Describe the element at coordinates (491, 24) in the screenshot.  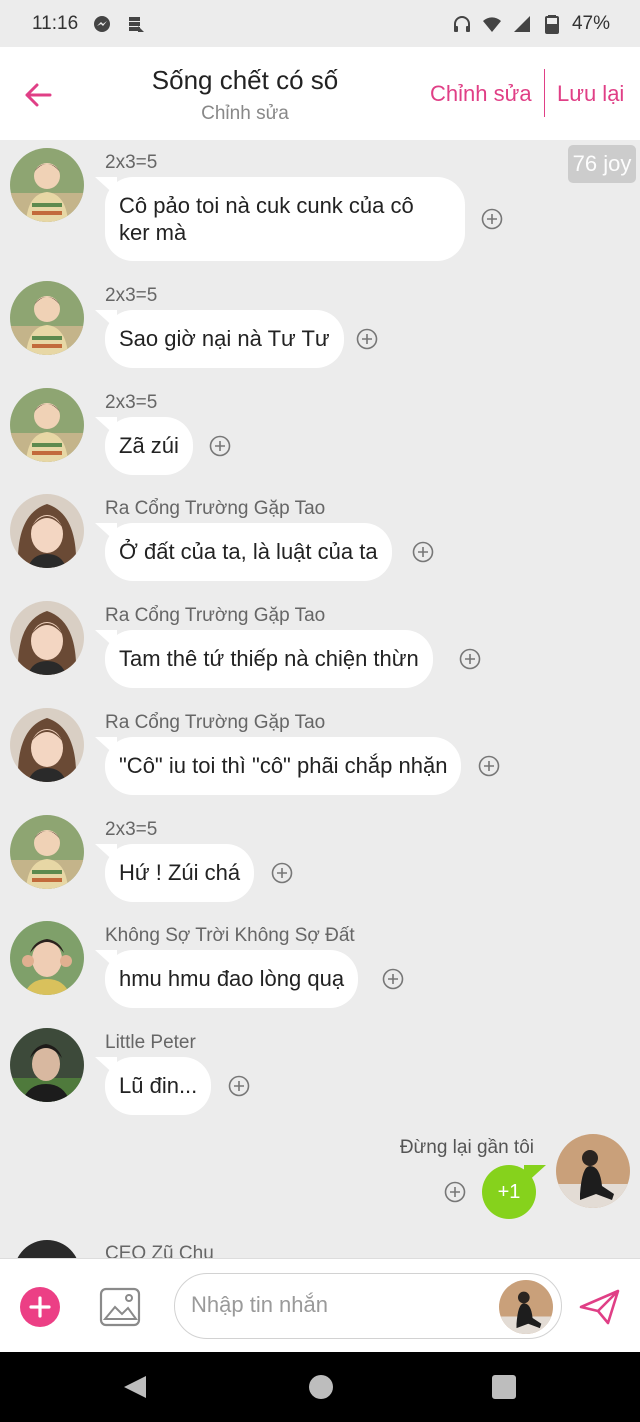
I see `wifi-icon` at that location.